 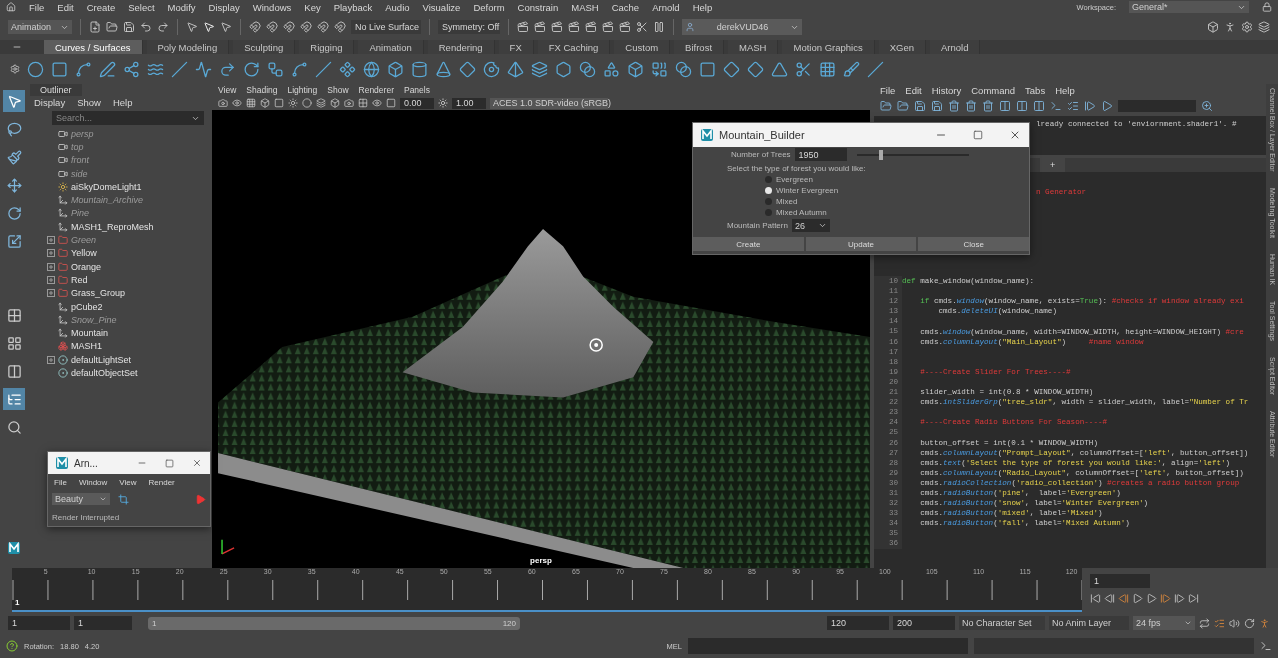 What do you see at coordinates (197, 463) in the screenshot?
I see `close-icon` at bounding box center [197, 463].